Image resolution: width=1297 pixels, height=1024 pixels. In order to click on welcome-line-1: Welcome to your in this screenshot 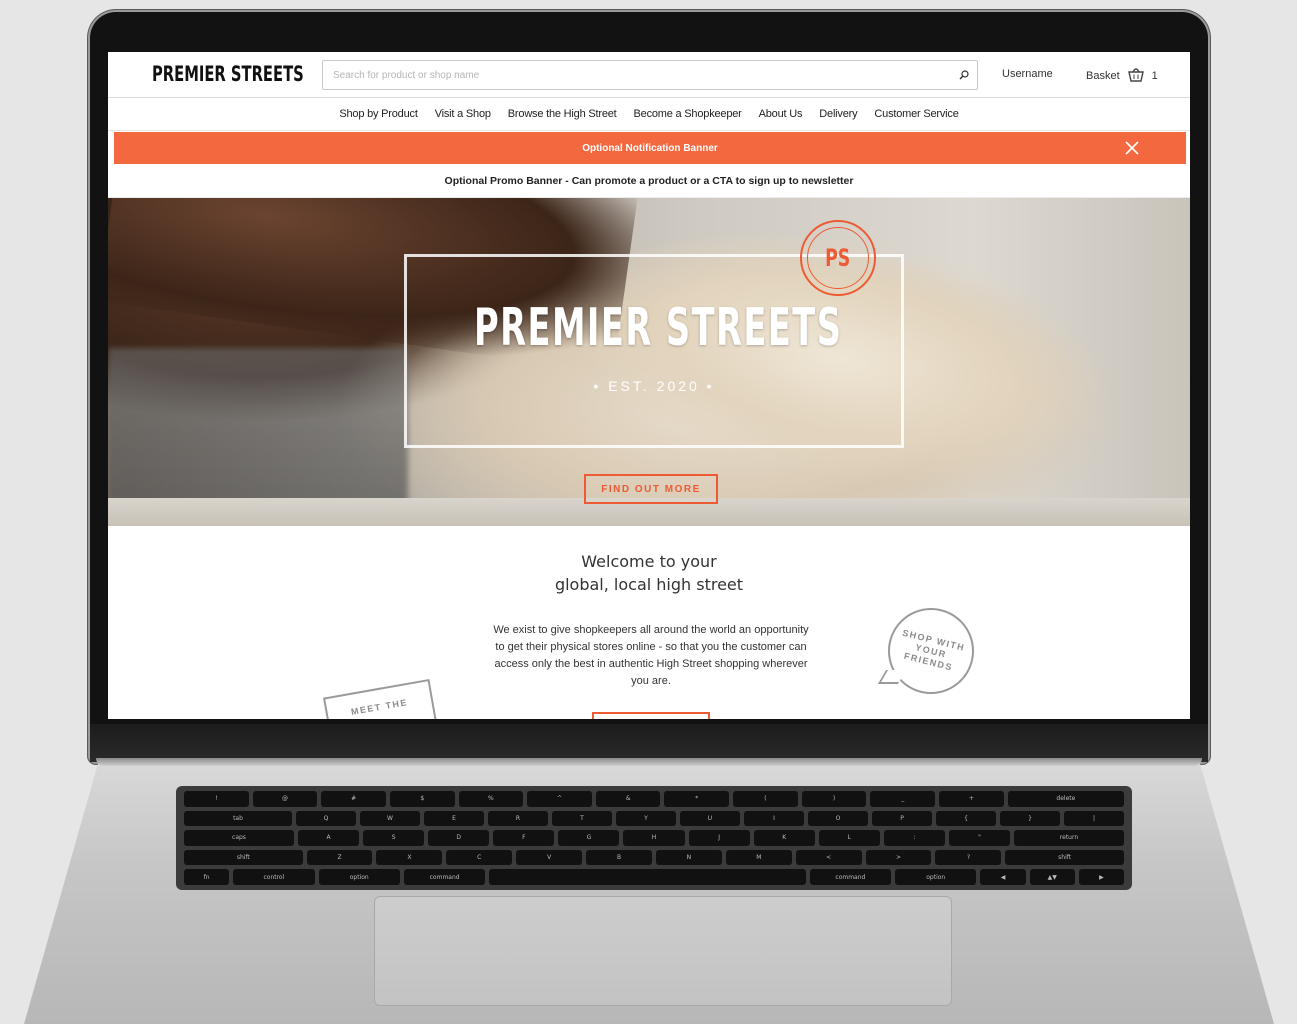, I will do `click(649, 561)`.